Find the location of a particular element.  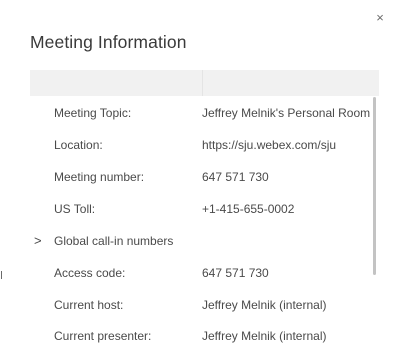

meeting-topic-value: Jeffrey Melnik's Personal Room is located at coordinates (286, 113).